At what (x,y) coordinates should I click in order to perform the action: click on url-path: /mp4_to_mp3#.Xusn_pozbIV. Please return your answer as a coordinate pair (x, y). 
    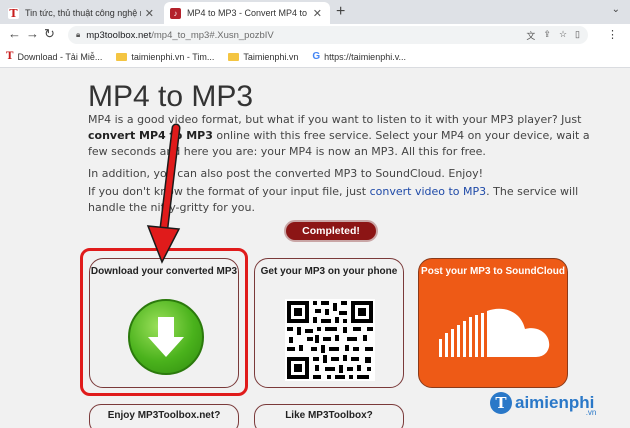
    Looking at the image, I should click on (212, 35).